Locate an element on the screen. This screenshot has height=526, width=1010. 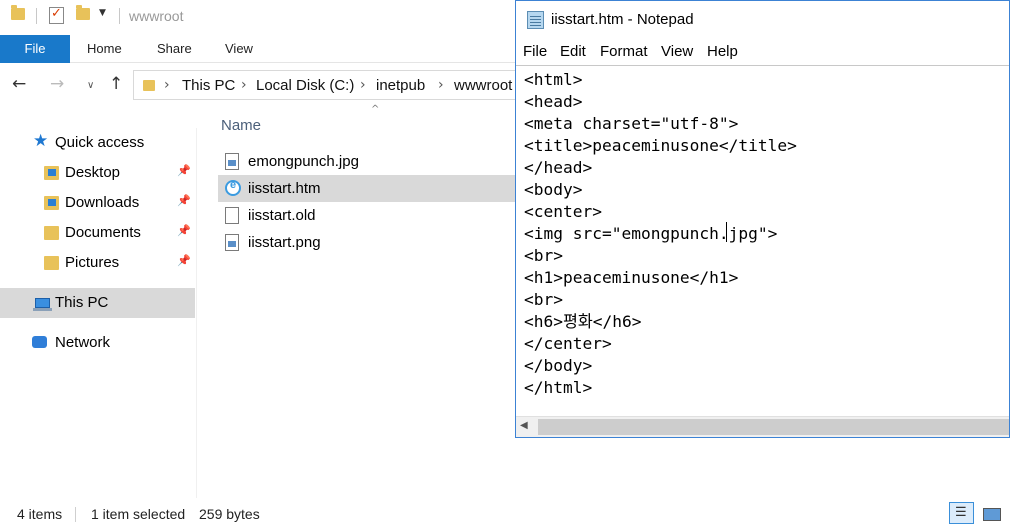
menu-edit: Edit is located at coordinates (573, 51).